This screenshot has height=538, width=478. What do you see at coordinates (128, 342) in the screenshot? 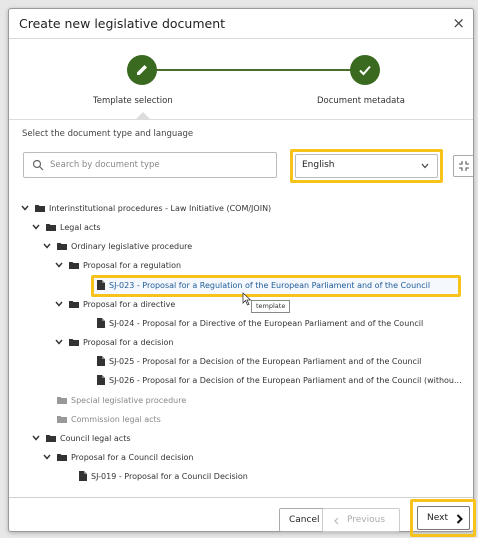
I see `tree-item-label: Proposal for a decision` at bounding box center [128, 342].